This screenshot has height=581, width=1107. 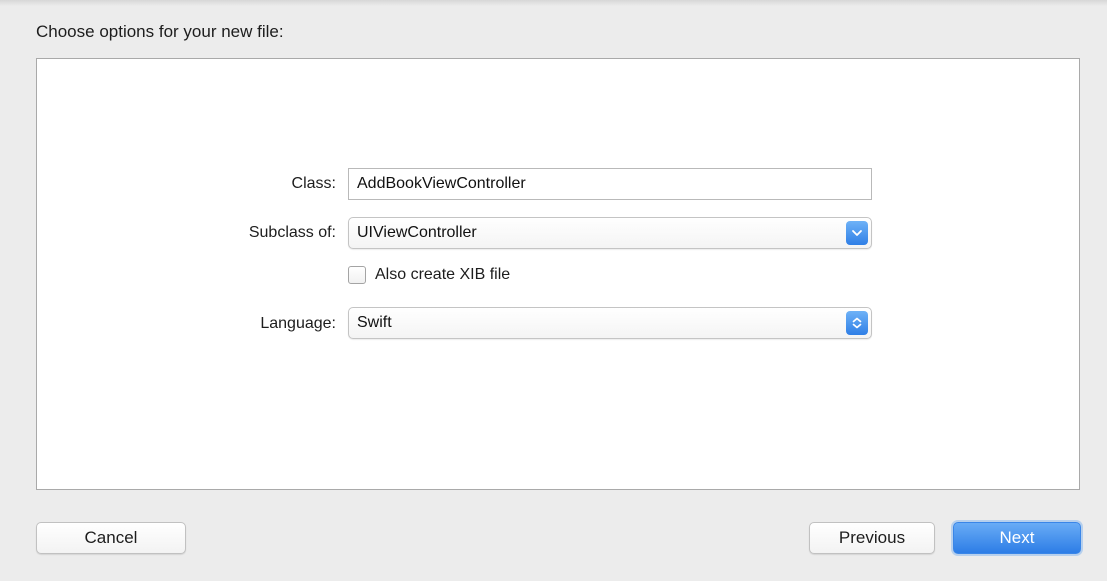 I want to click on language-popup: Swift, so click(x=610, y=323).